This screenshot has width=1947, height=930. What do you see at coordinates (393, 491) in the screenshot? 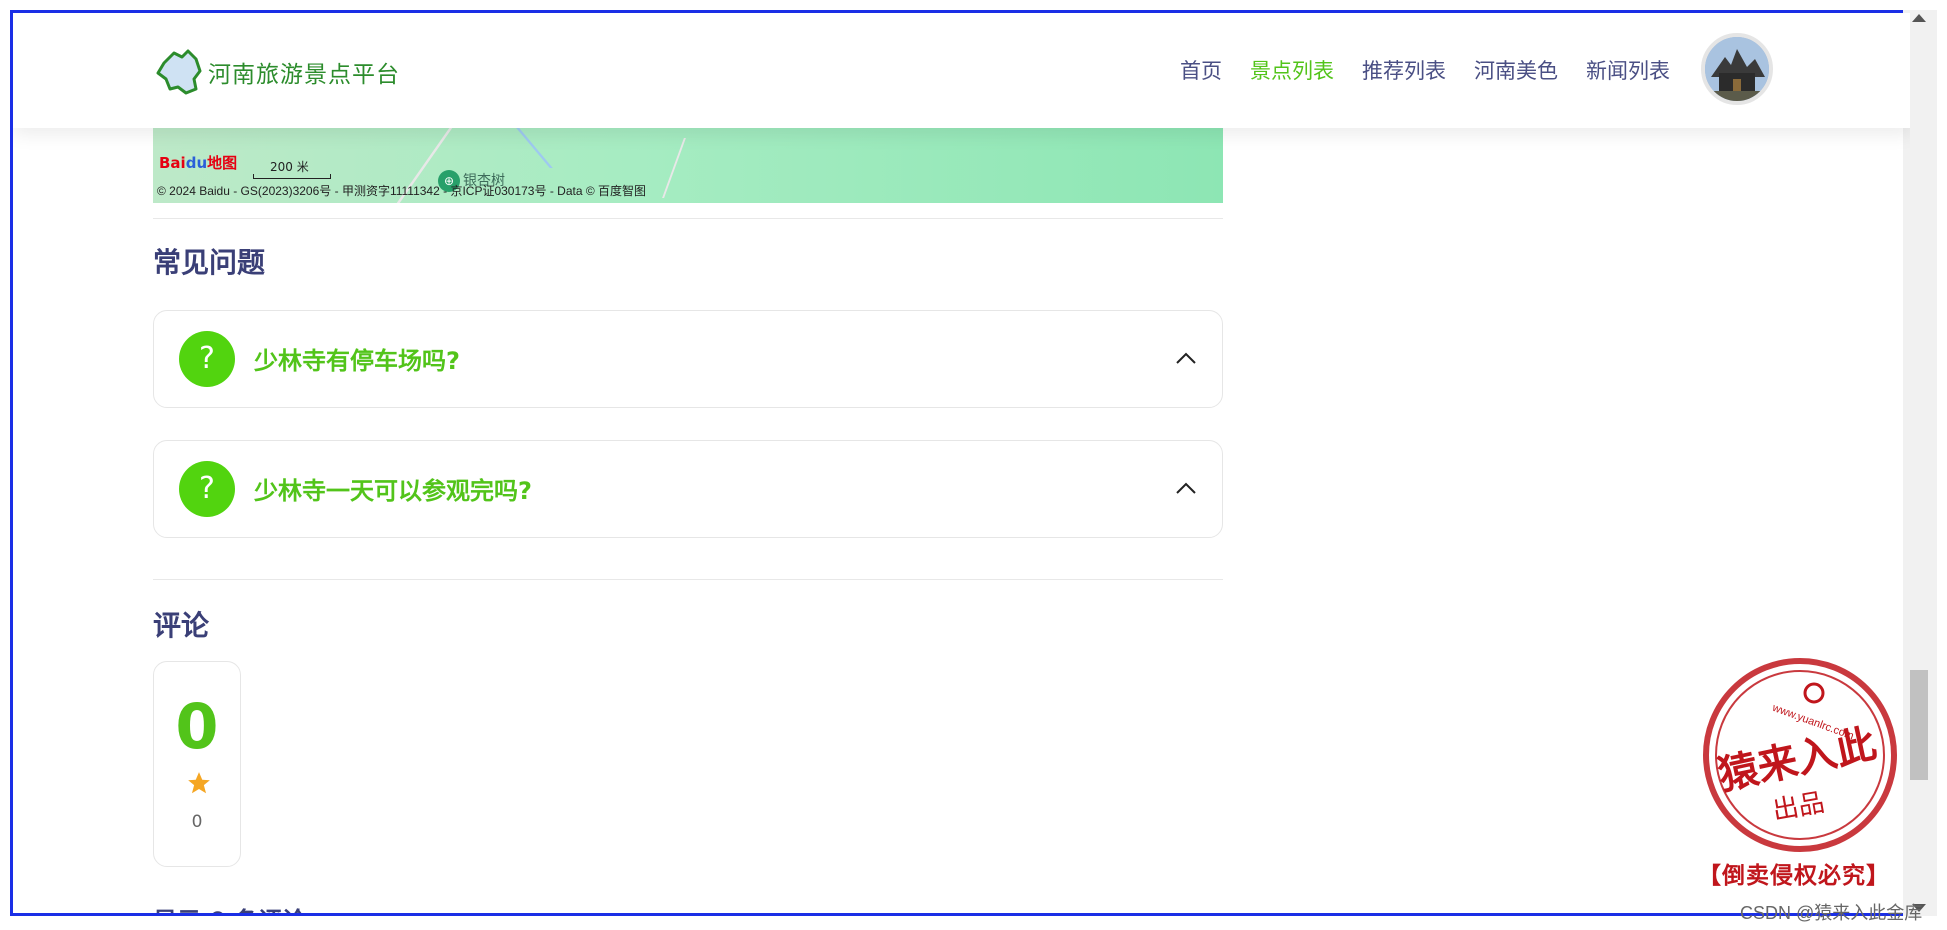
I see `faq-question: 少林寺一天可以参观完吗?` at bounding box center [393, 491].